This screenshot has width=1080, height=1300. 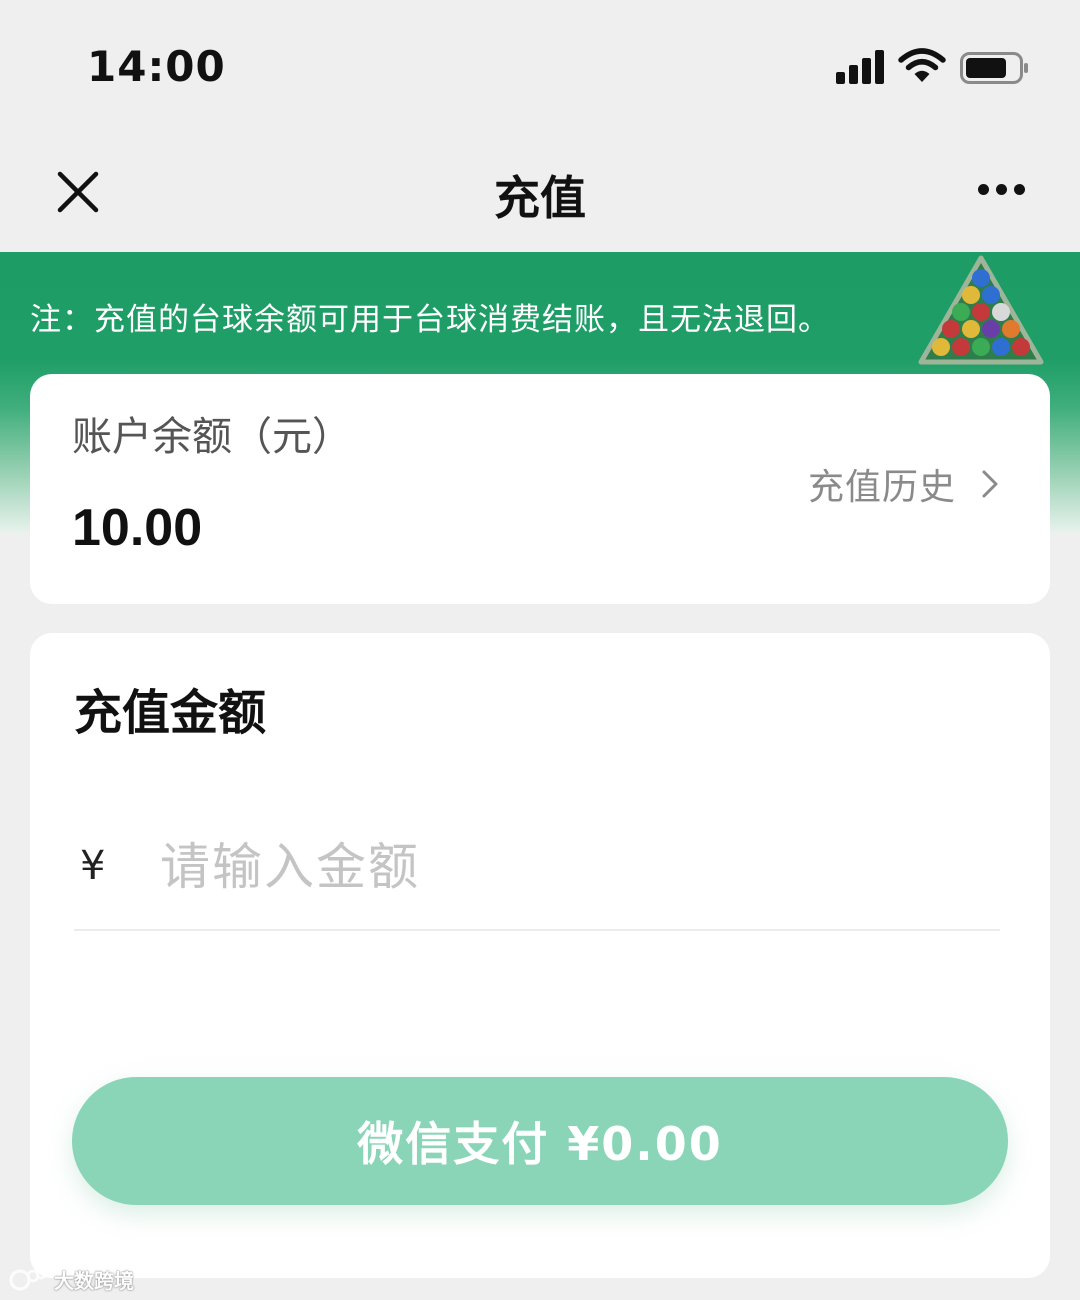 I want to click on watermark-text: 大数跨境, so click(x=94, y=1280).